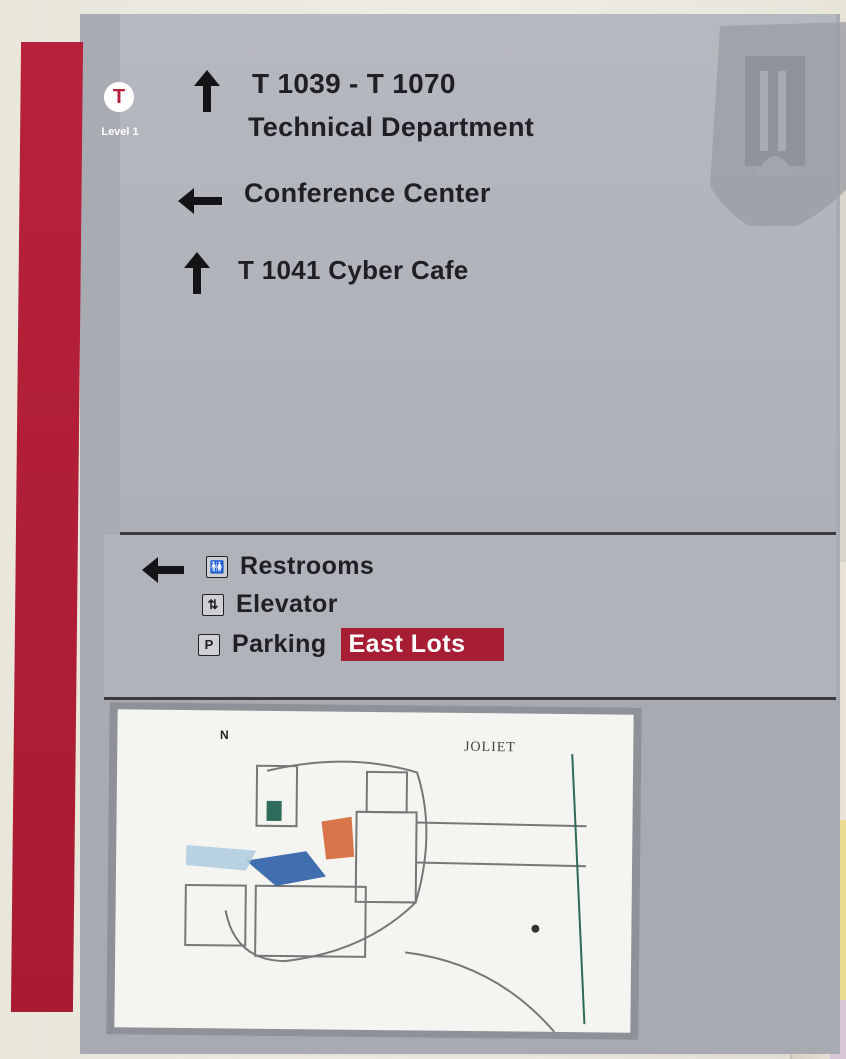  I want to click on amenity-parking: P Parking East Lots, so click(351, 644).